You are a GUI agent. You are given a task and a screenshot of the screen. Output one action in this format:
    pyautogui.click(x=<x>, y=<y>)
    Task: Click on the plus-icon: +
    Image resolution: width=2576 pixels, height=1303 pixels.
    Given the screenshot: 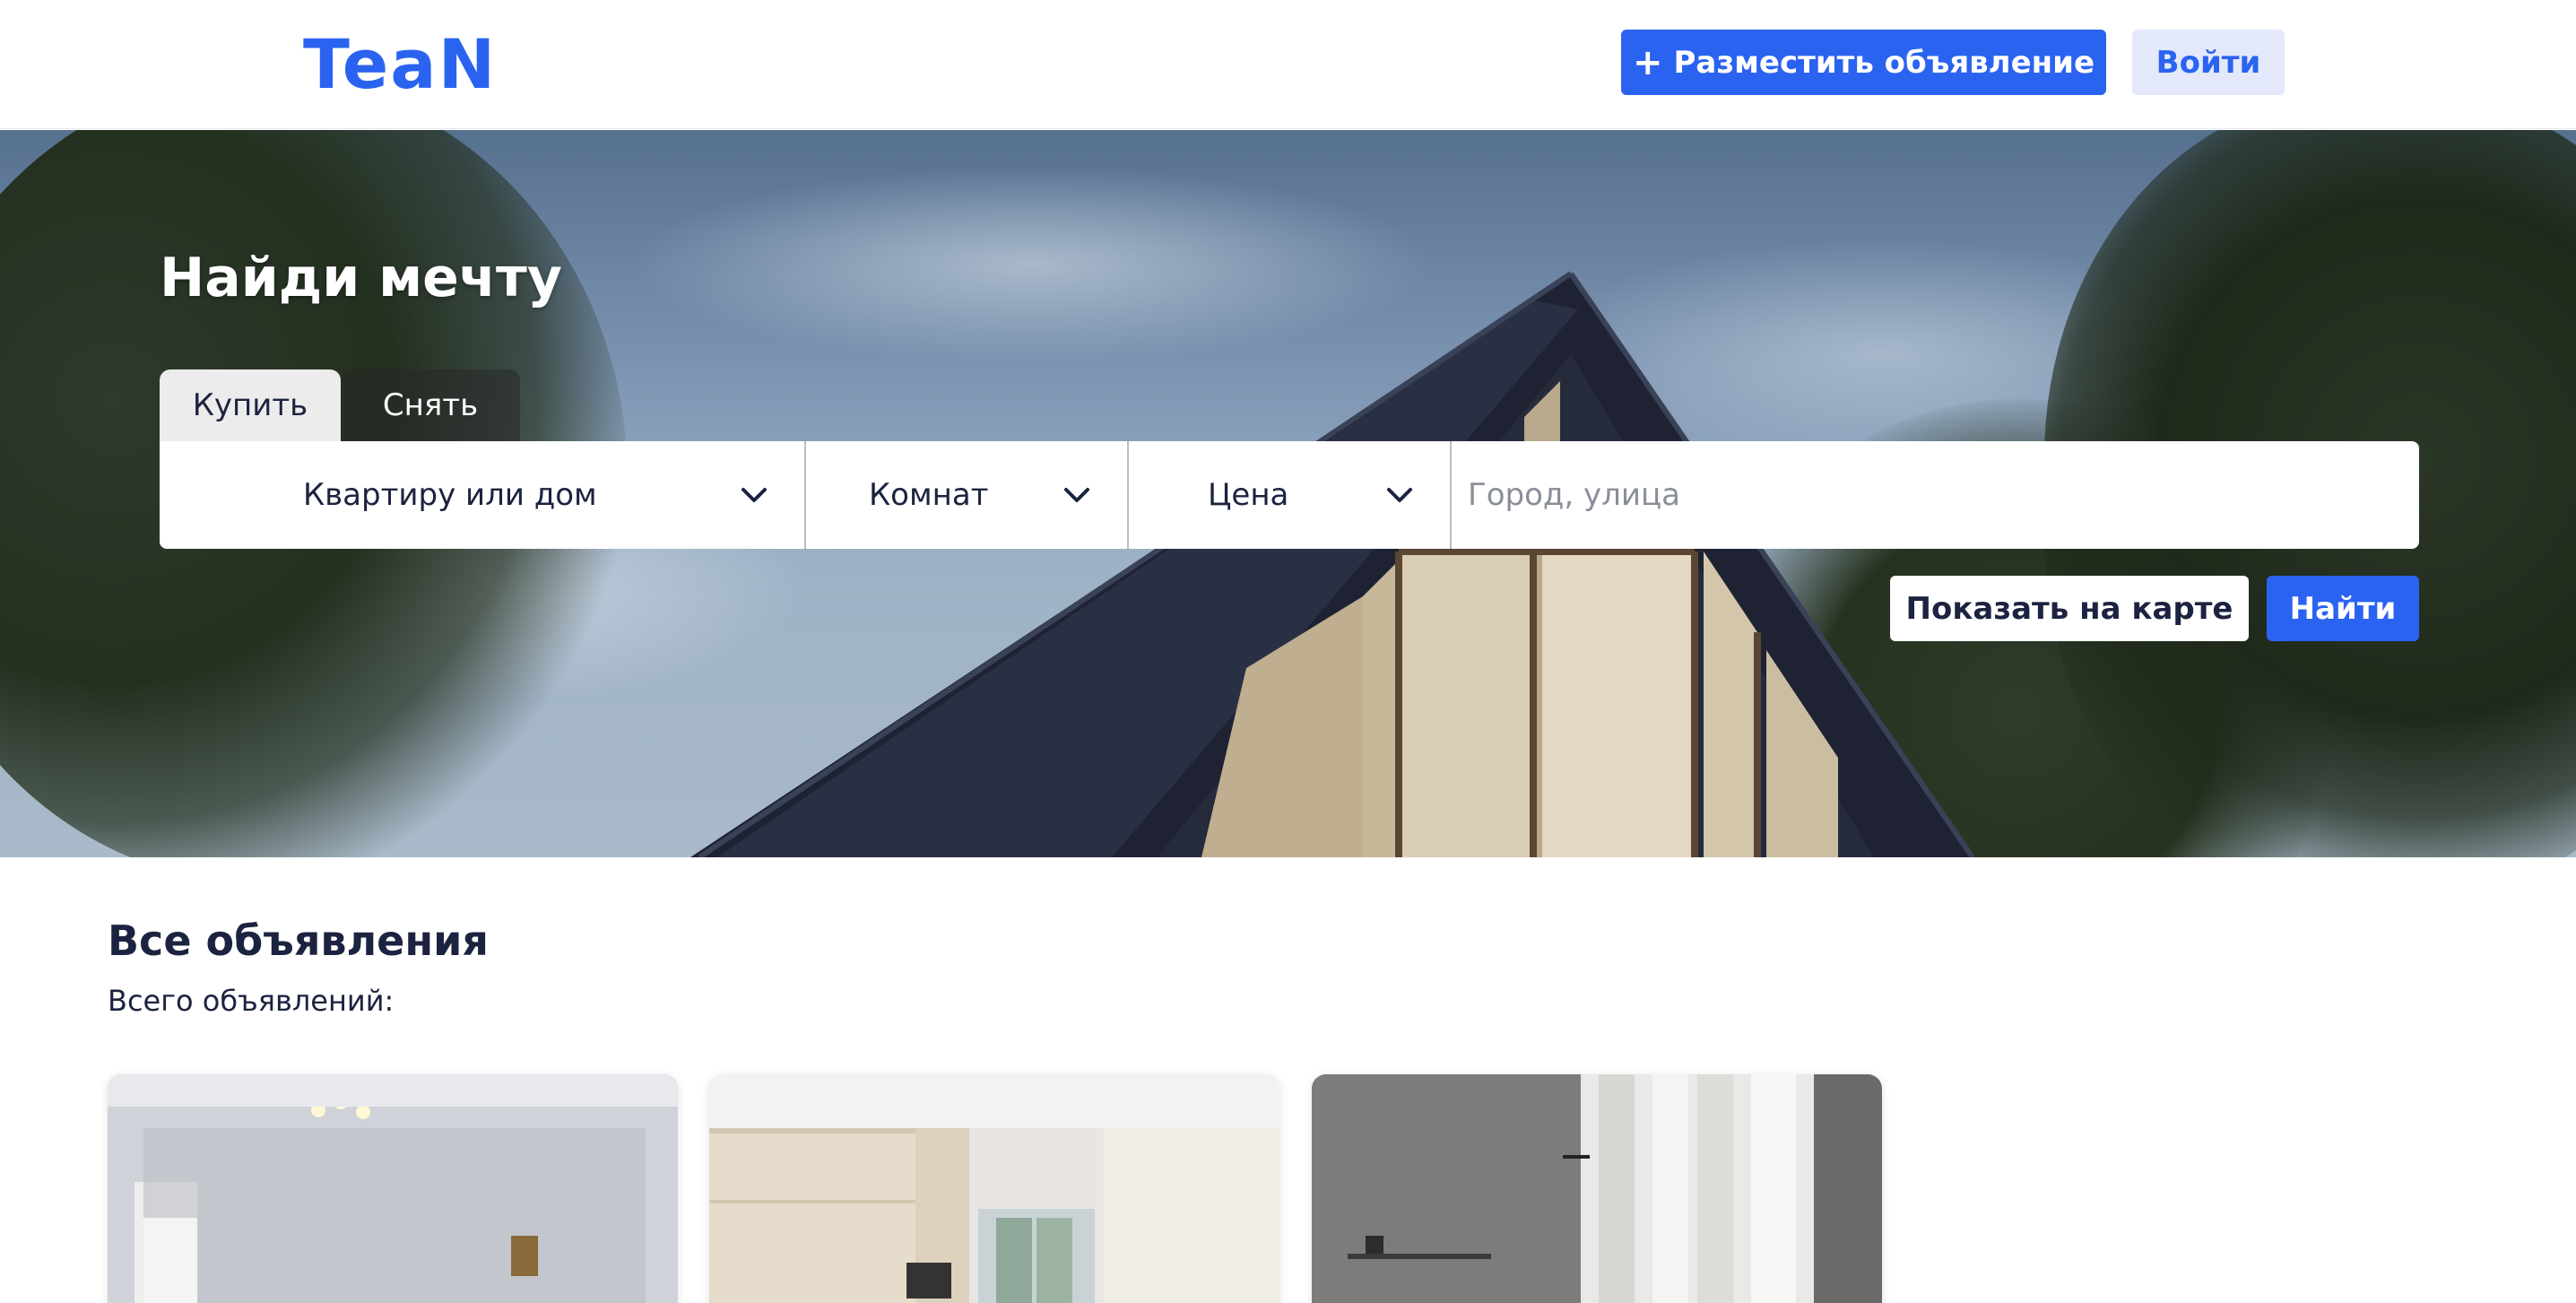 What is the action you would take?
    pyautogui.click(x=1647, y=62)
    